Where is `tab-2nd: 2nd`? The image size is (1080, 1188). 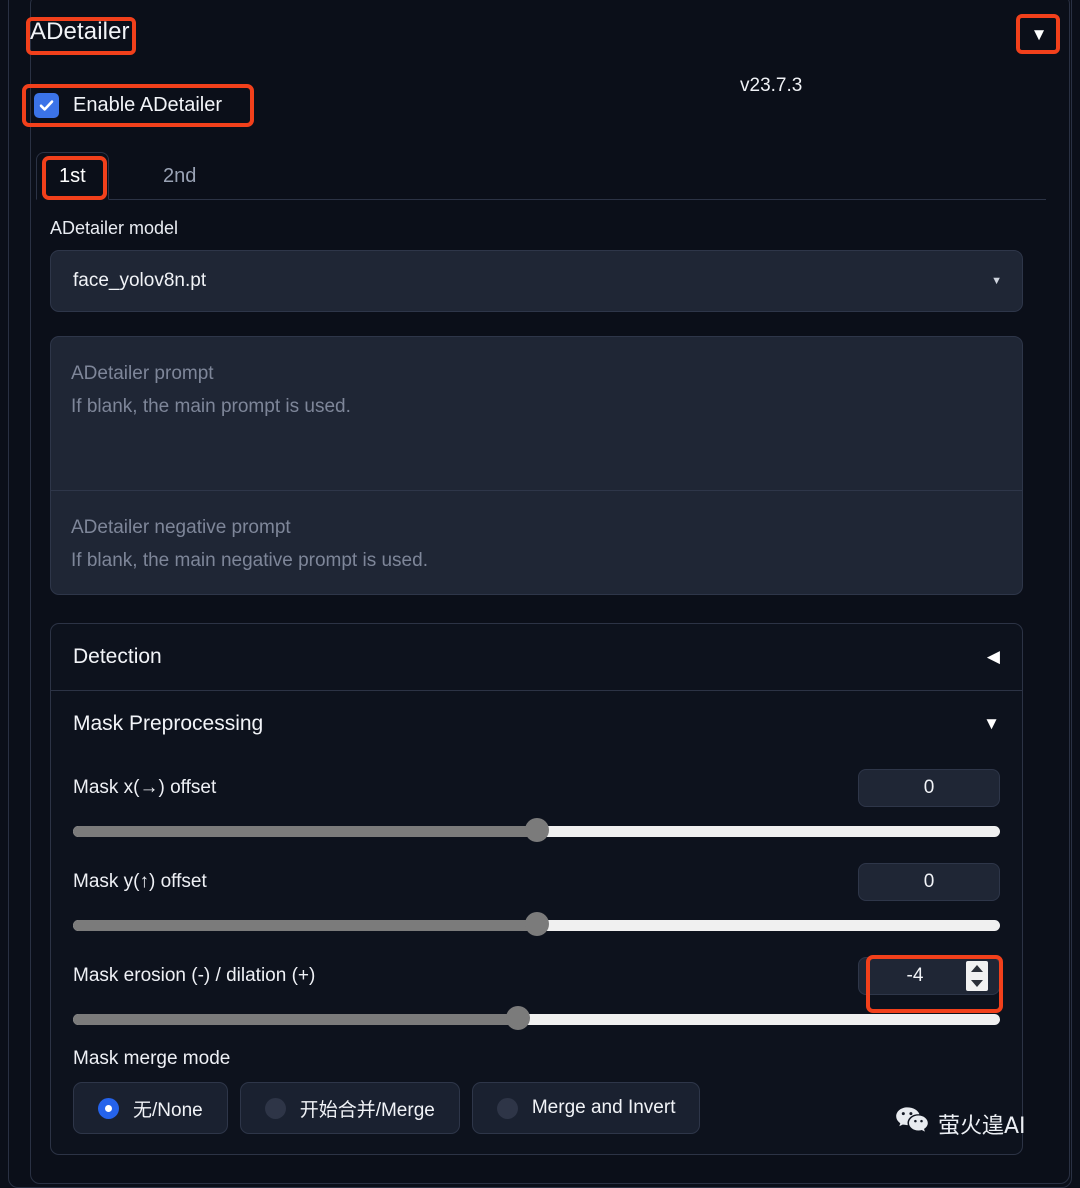 tab-2nd: 2nd is located at coordinates (179, 176).